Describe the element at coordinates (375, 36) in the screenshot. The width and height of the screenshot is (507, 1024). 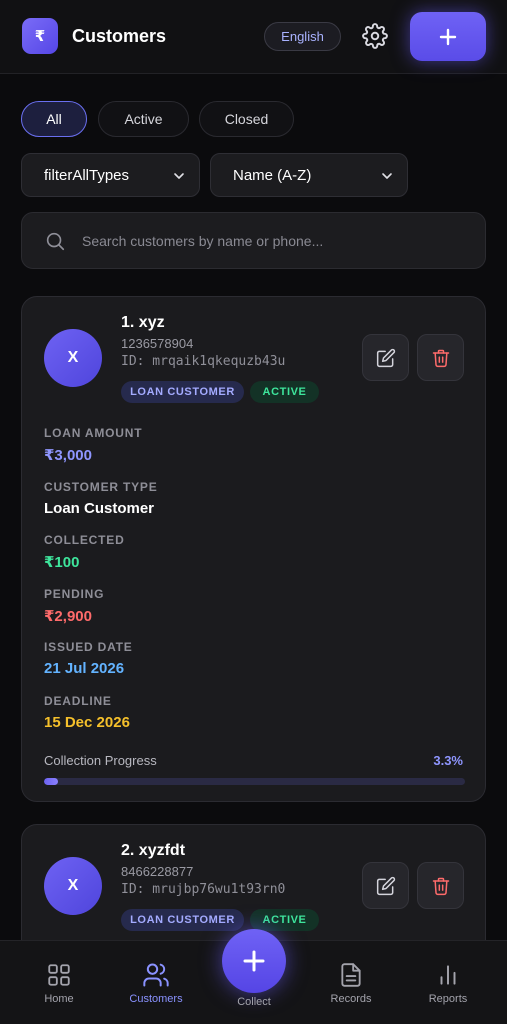
I see `gear-icon` at that location.